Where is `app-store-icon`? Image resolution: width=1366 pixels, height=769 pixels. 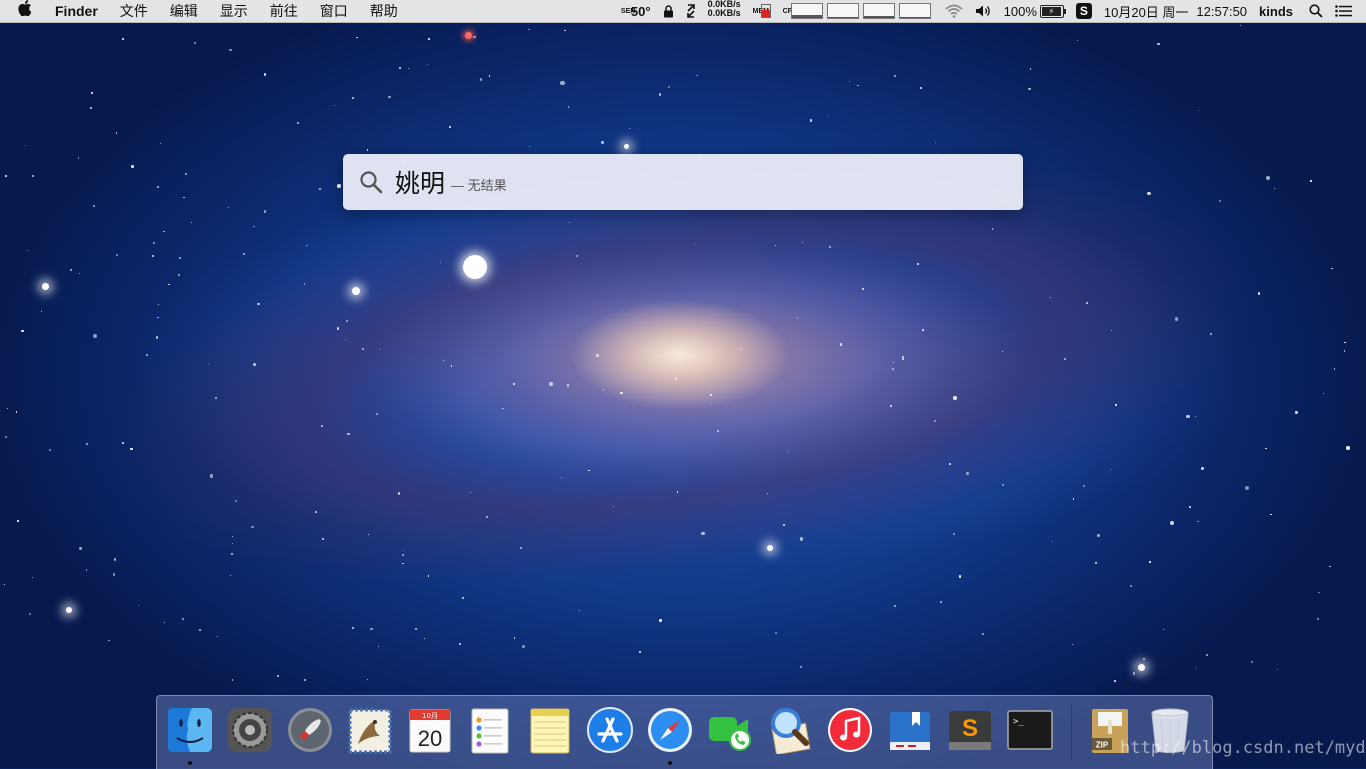 app-store-icon is located at coordinates (610, 730).